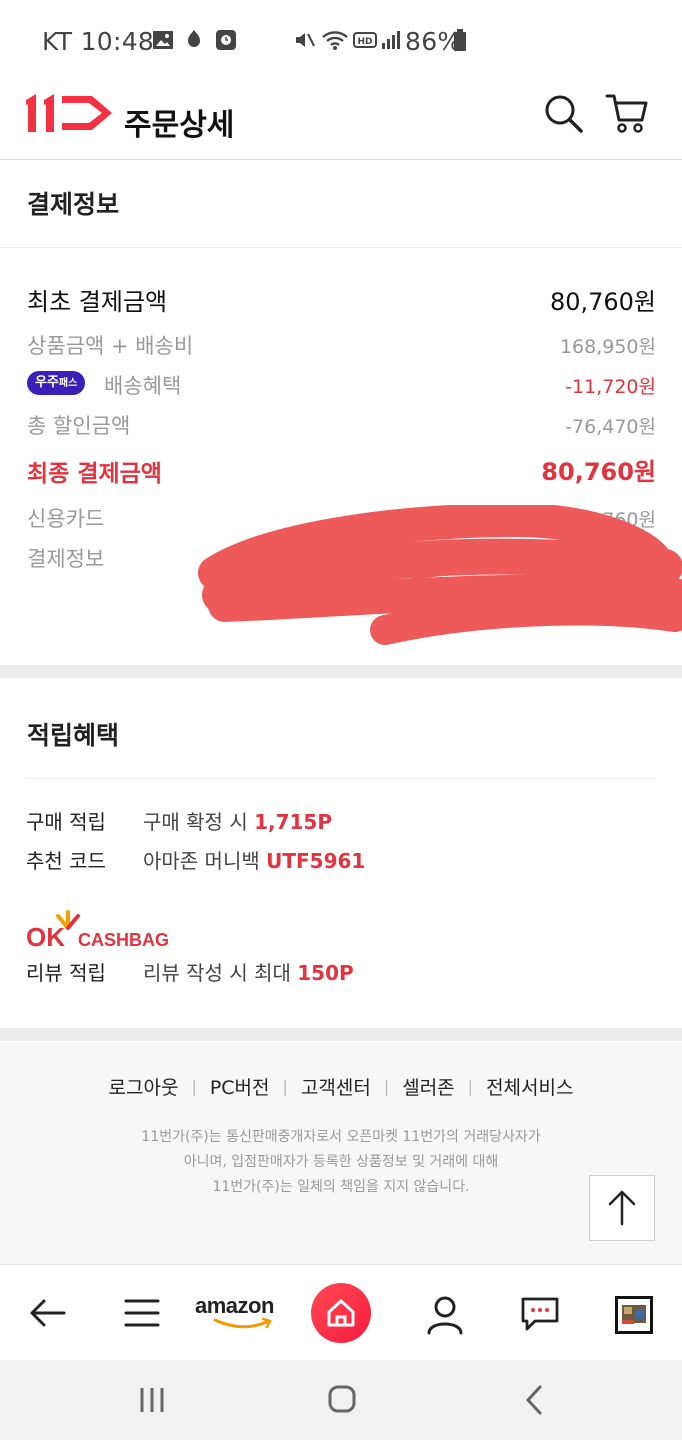  I want to click on shipping-benefit-label: 배송혜택, so click(143, 386).